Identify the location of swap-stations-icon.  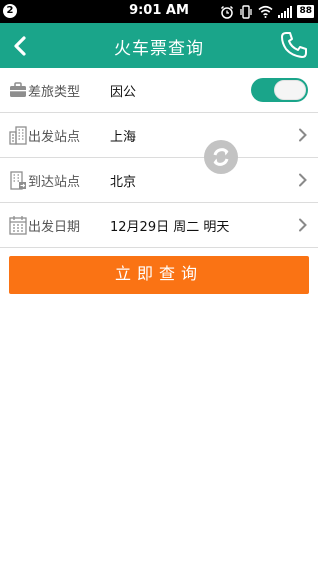
(221, 157).